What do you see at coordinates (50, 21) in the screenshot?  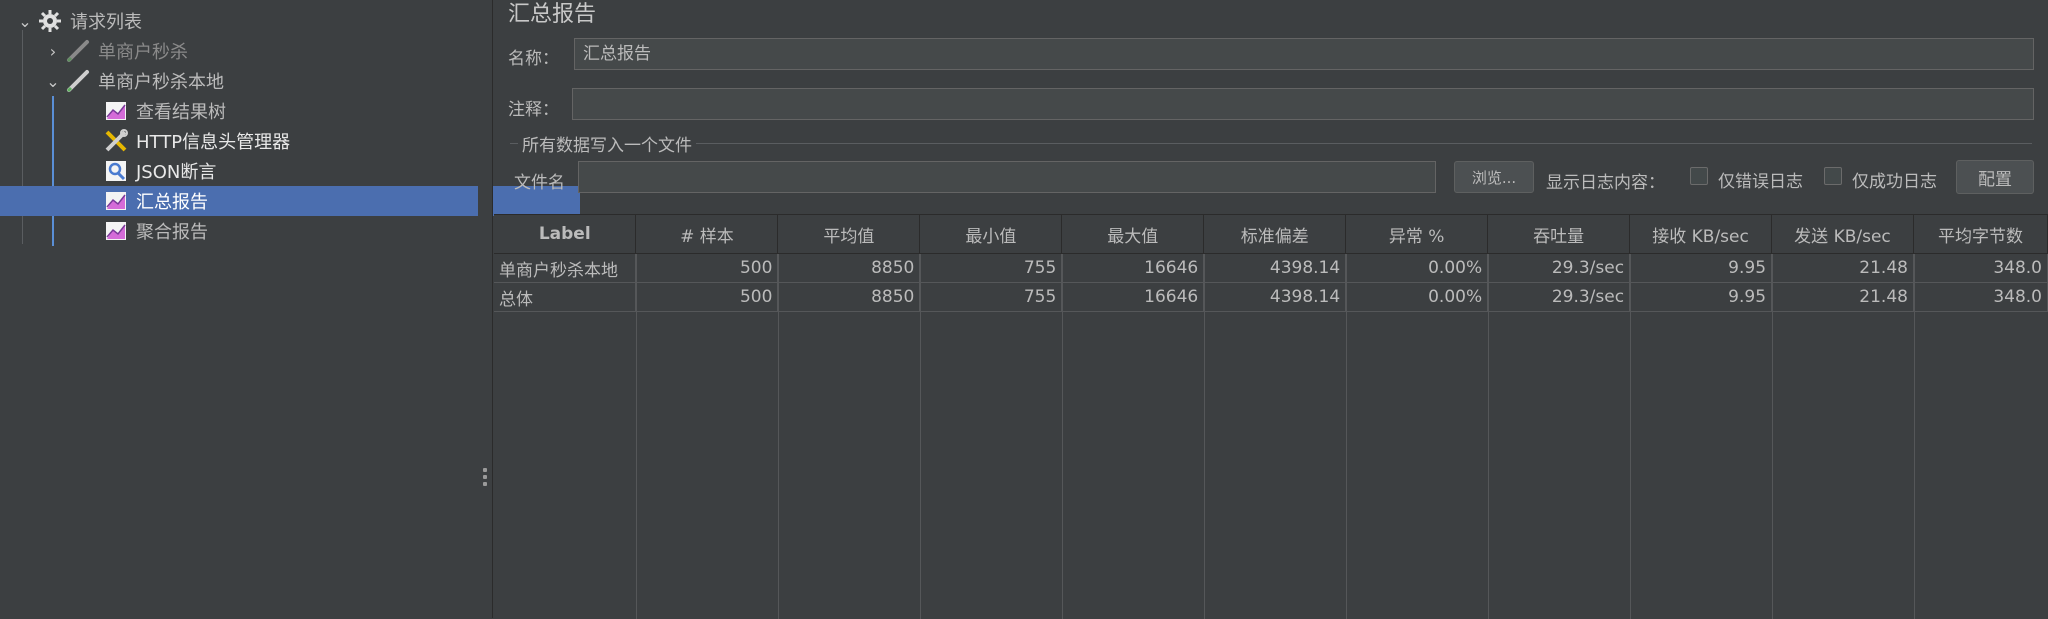 I see `gear-icon` at bounding box center [50, 21].